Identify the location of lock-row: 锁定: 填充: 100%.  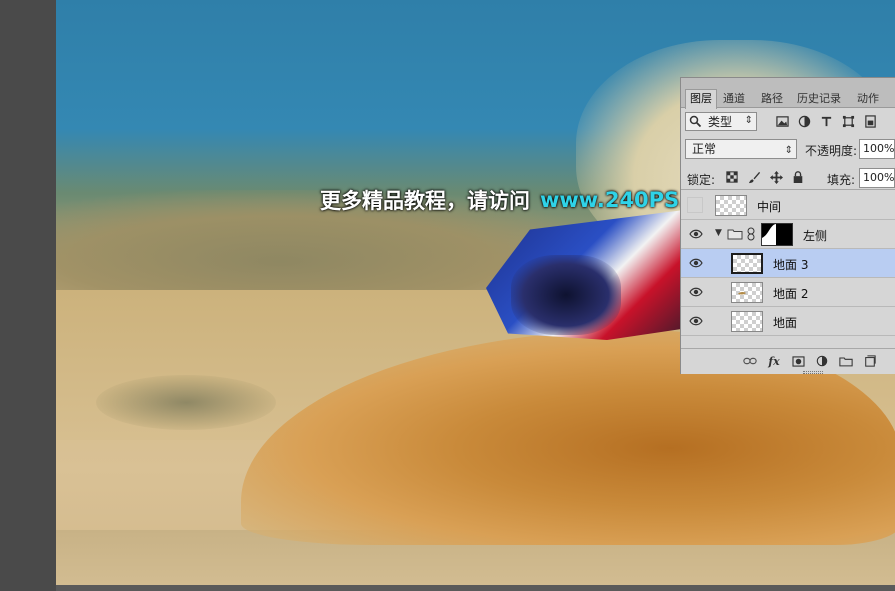
(788, 177).